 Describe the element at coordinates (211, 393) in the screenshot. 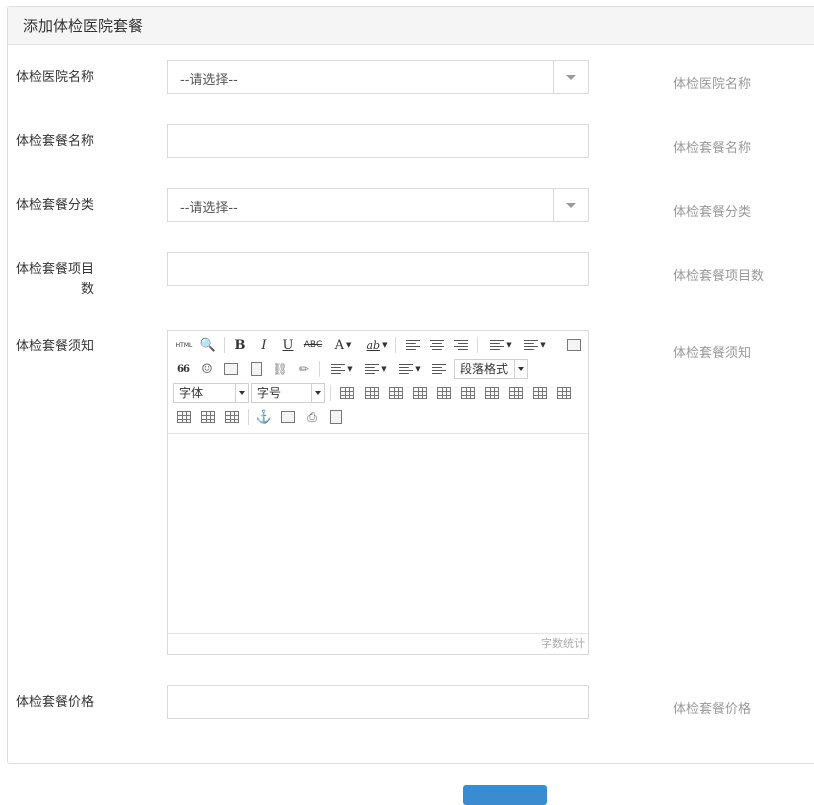

I see `font-family-dropdown: 字体` at that location.